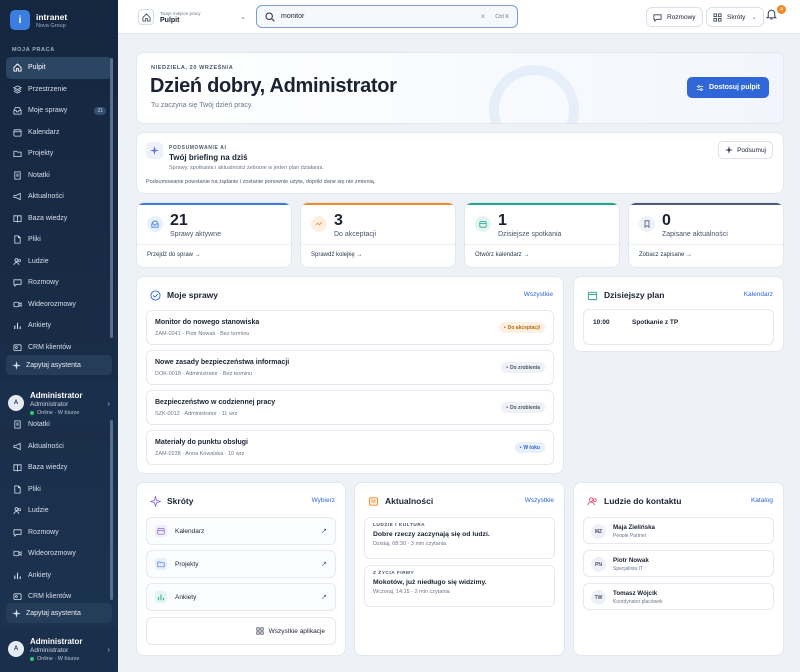 This screenshot has height=672, width=800. What do you see at coordinates (17, 304) in the screenshot?
I see `video-icon` at bounding box center [17, 304].